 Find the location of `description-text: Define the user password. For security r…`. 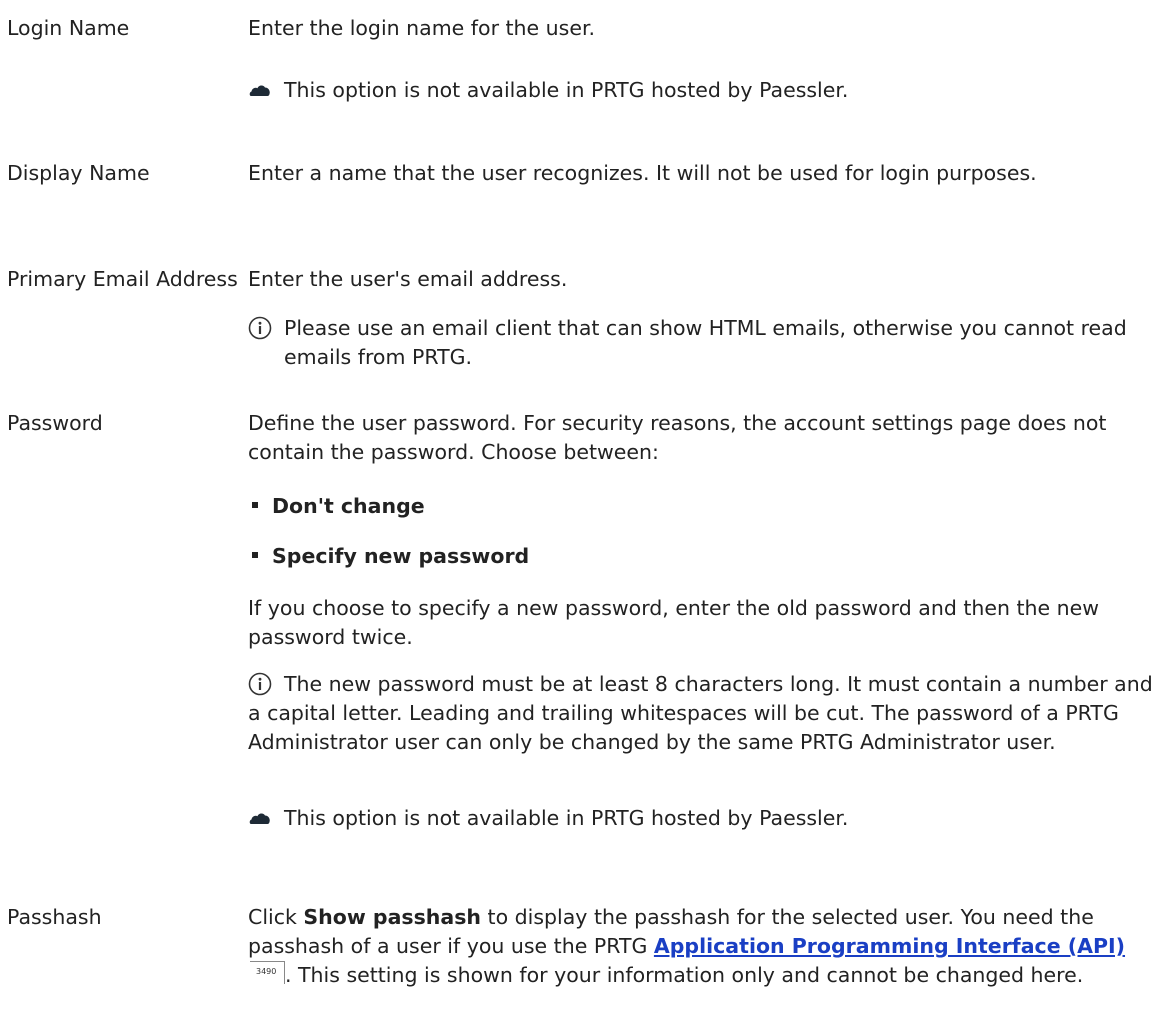

description-text: Define the user password. For security r… is located at coordinates (677, 437).